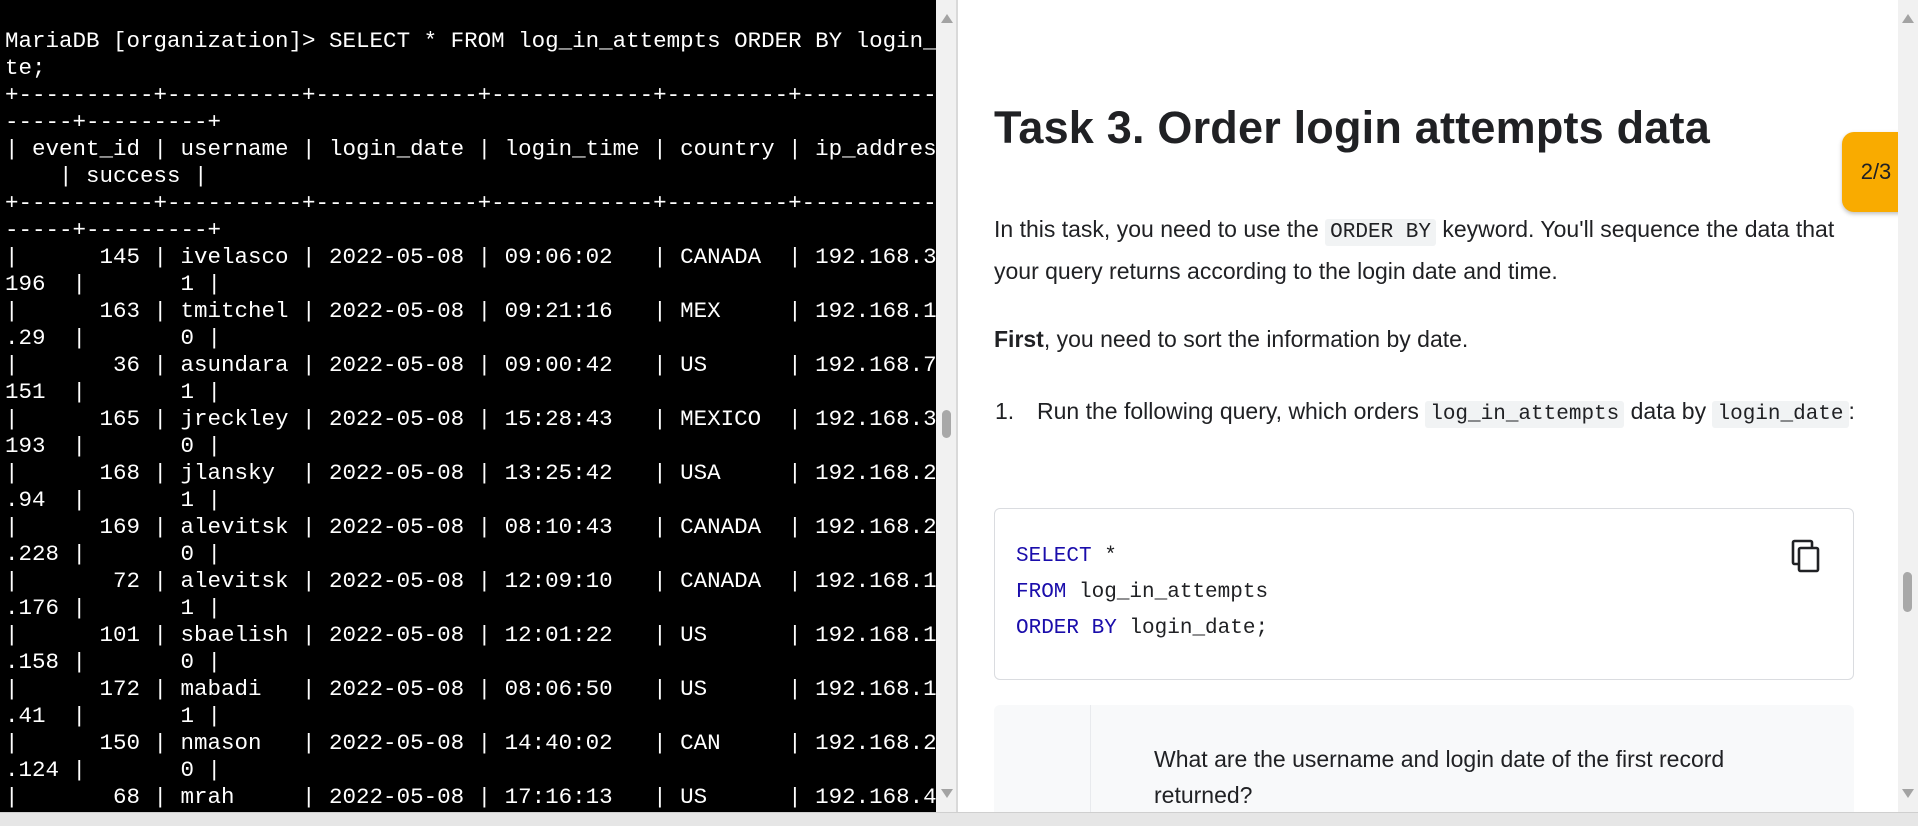 The width and height of the screenshot is (1918, 826). I want to click on code-text: log_in_attempts, so click(1167, 592).